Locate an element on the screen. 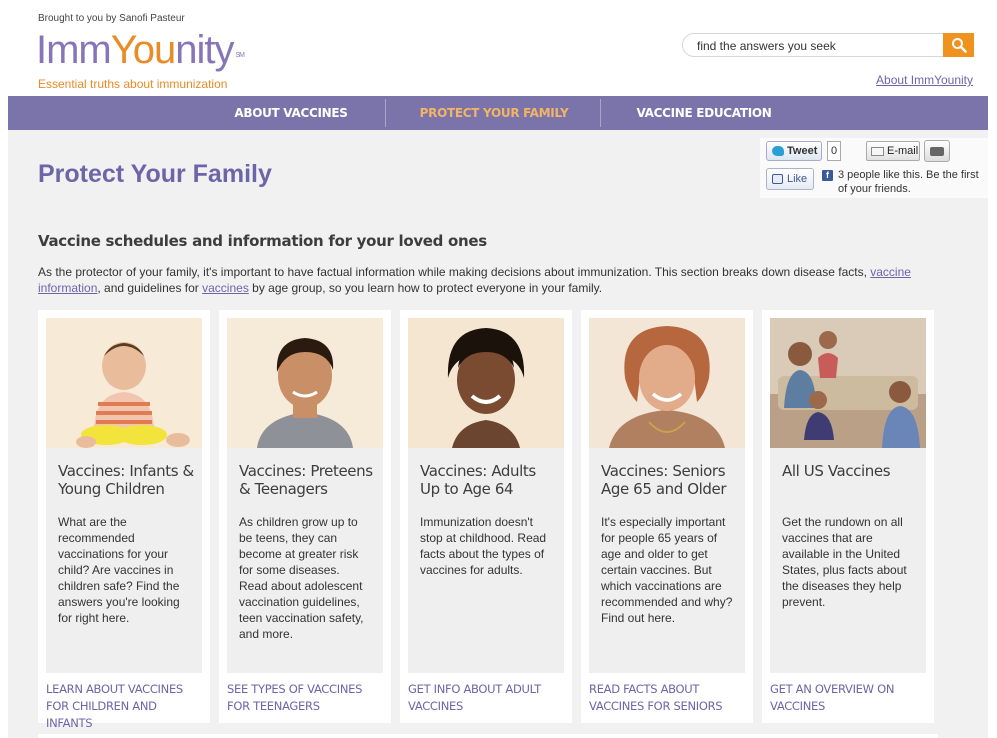 This screenshot has width=997, height=738. family-photo is located at coordinates (848, 383).